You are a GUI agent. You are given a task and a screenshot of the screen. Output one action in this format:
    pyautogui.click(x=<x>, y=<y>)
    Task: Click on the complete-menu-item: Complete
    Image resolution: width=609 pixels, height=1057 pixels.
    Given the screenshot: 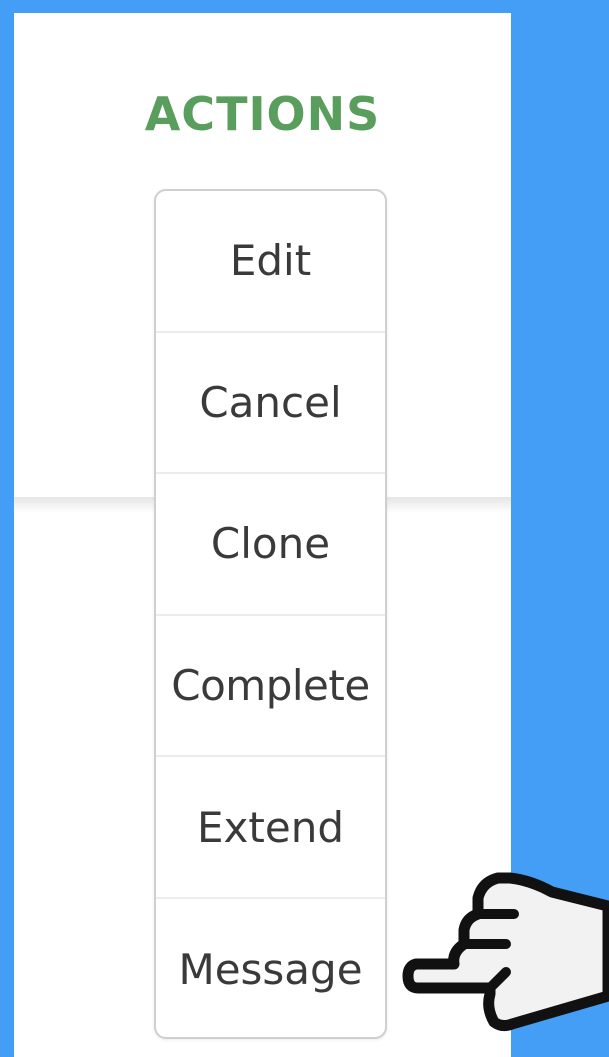 What is the action you would take?
    pyautogui.click(x=270, y=687)
    